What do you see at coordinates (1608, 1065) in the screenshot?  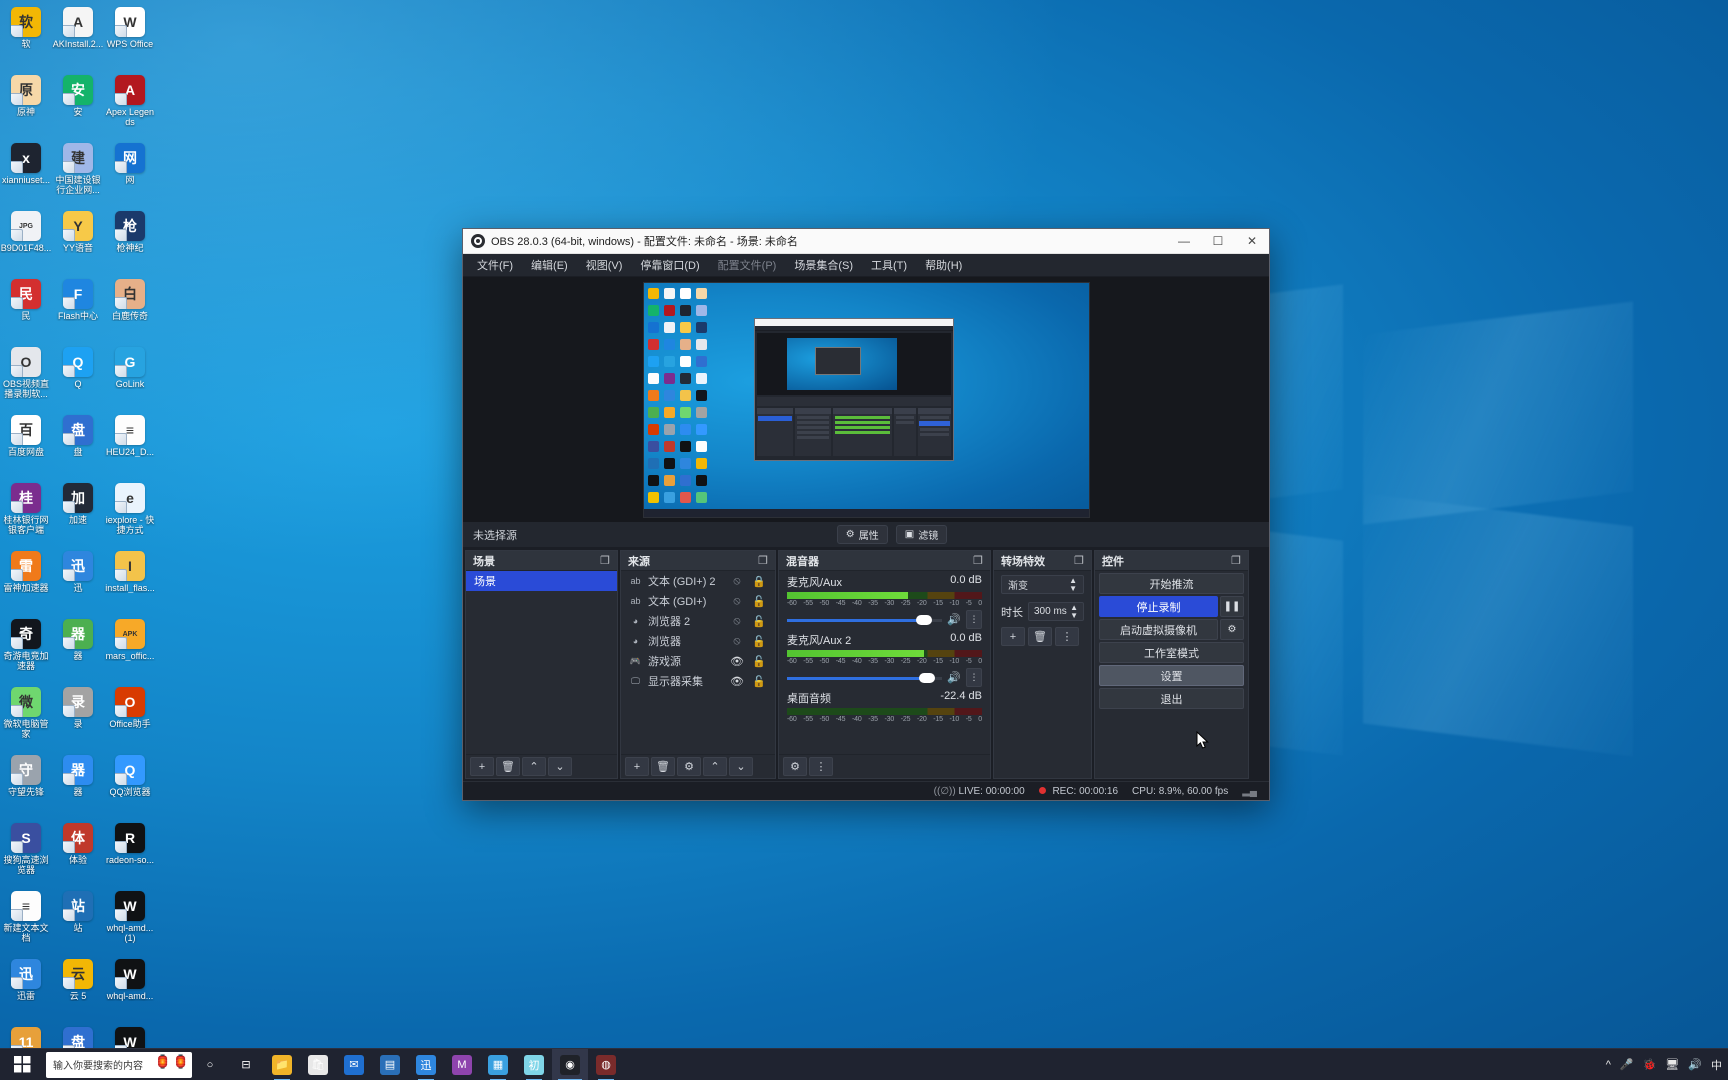 I see `show-hidden-icons: ^` at bounding box center [1608, 1065].